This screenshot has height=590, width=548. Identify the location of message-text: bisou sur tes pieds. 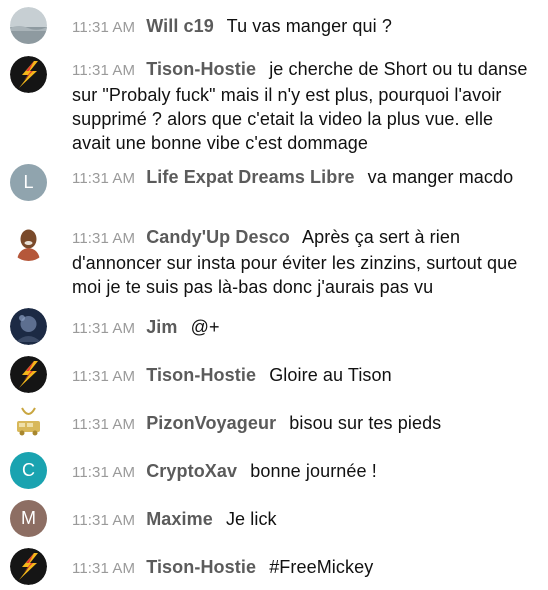
(365, 423).